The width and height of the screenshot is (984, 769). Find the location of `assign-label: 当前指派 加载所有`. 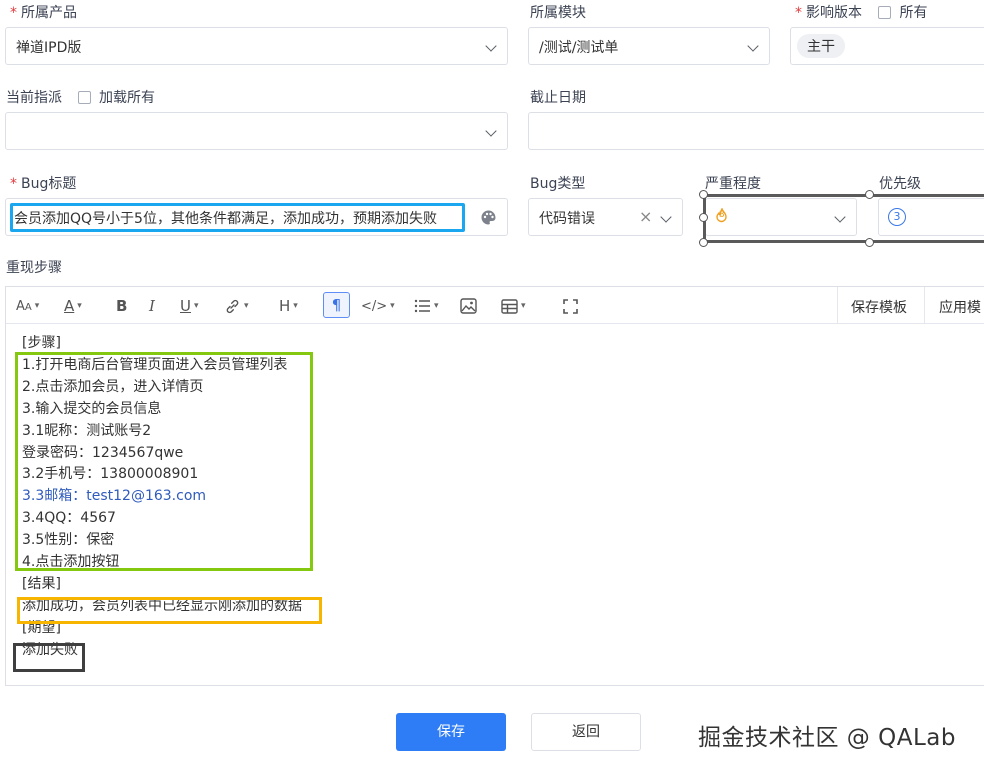

assign-label: 当前指派 加载所有 is located at coordinates (80, 98).